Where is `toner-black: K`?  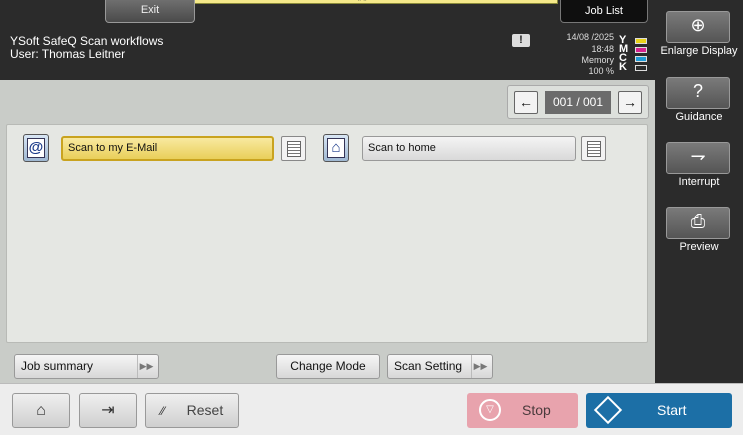
toner-black: K is located at coordinates (634, 67).